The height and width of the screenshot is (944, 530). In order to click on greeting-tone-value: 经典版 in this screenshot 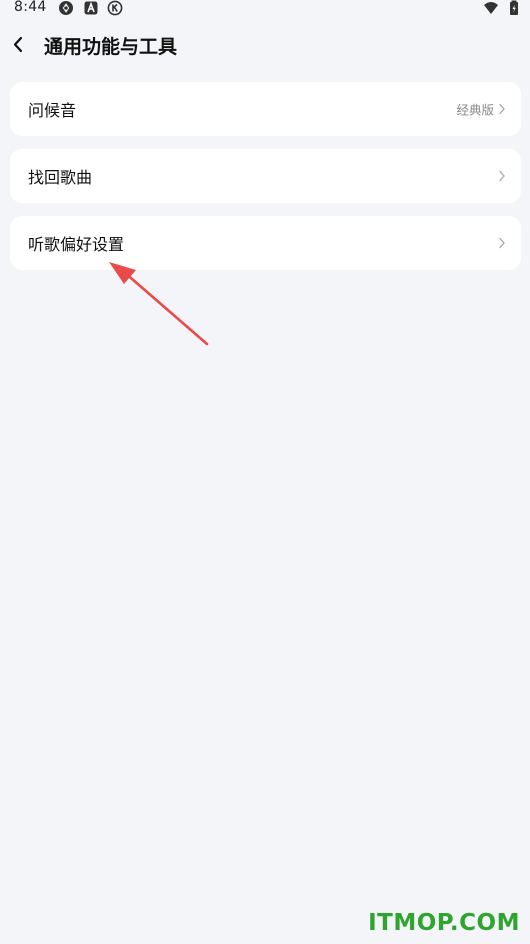, I will do `click(475, 110)`.